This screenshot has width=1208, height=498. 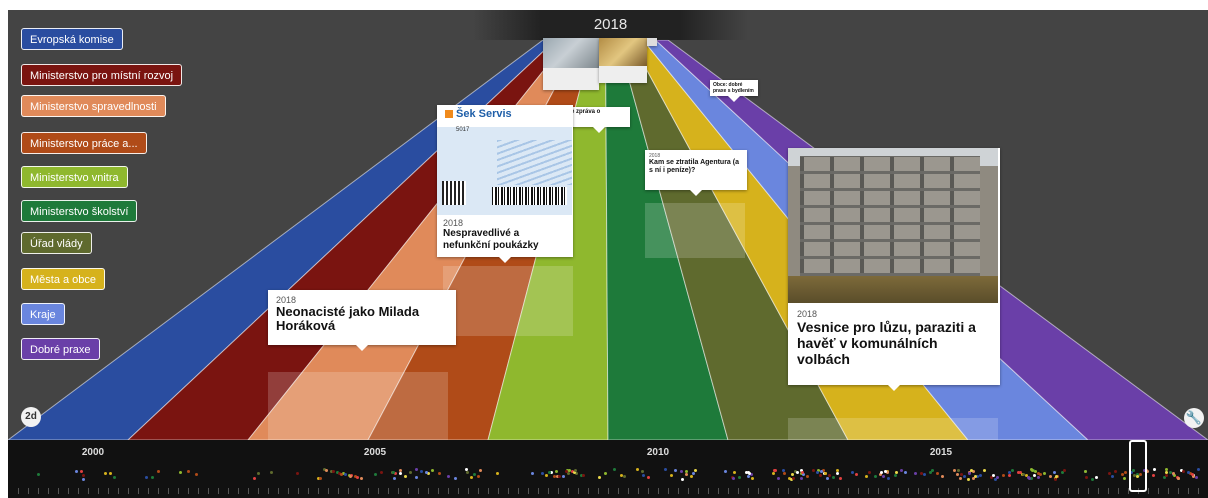 What do you see at coordinates (74, 177) in the screenshot?
I see `legend-ministerstvo-vnitra: Ministerstvo vnitra` at bounding box center [74, 177].